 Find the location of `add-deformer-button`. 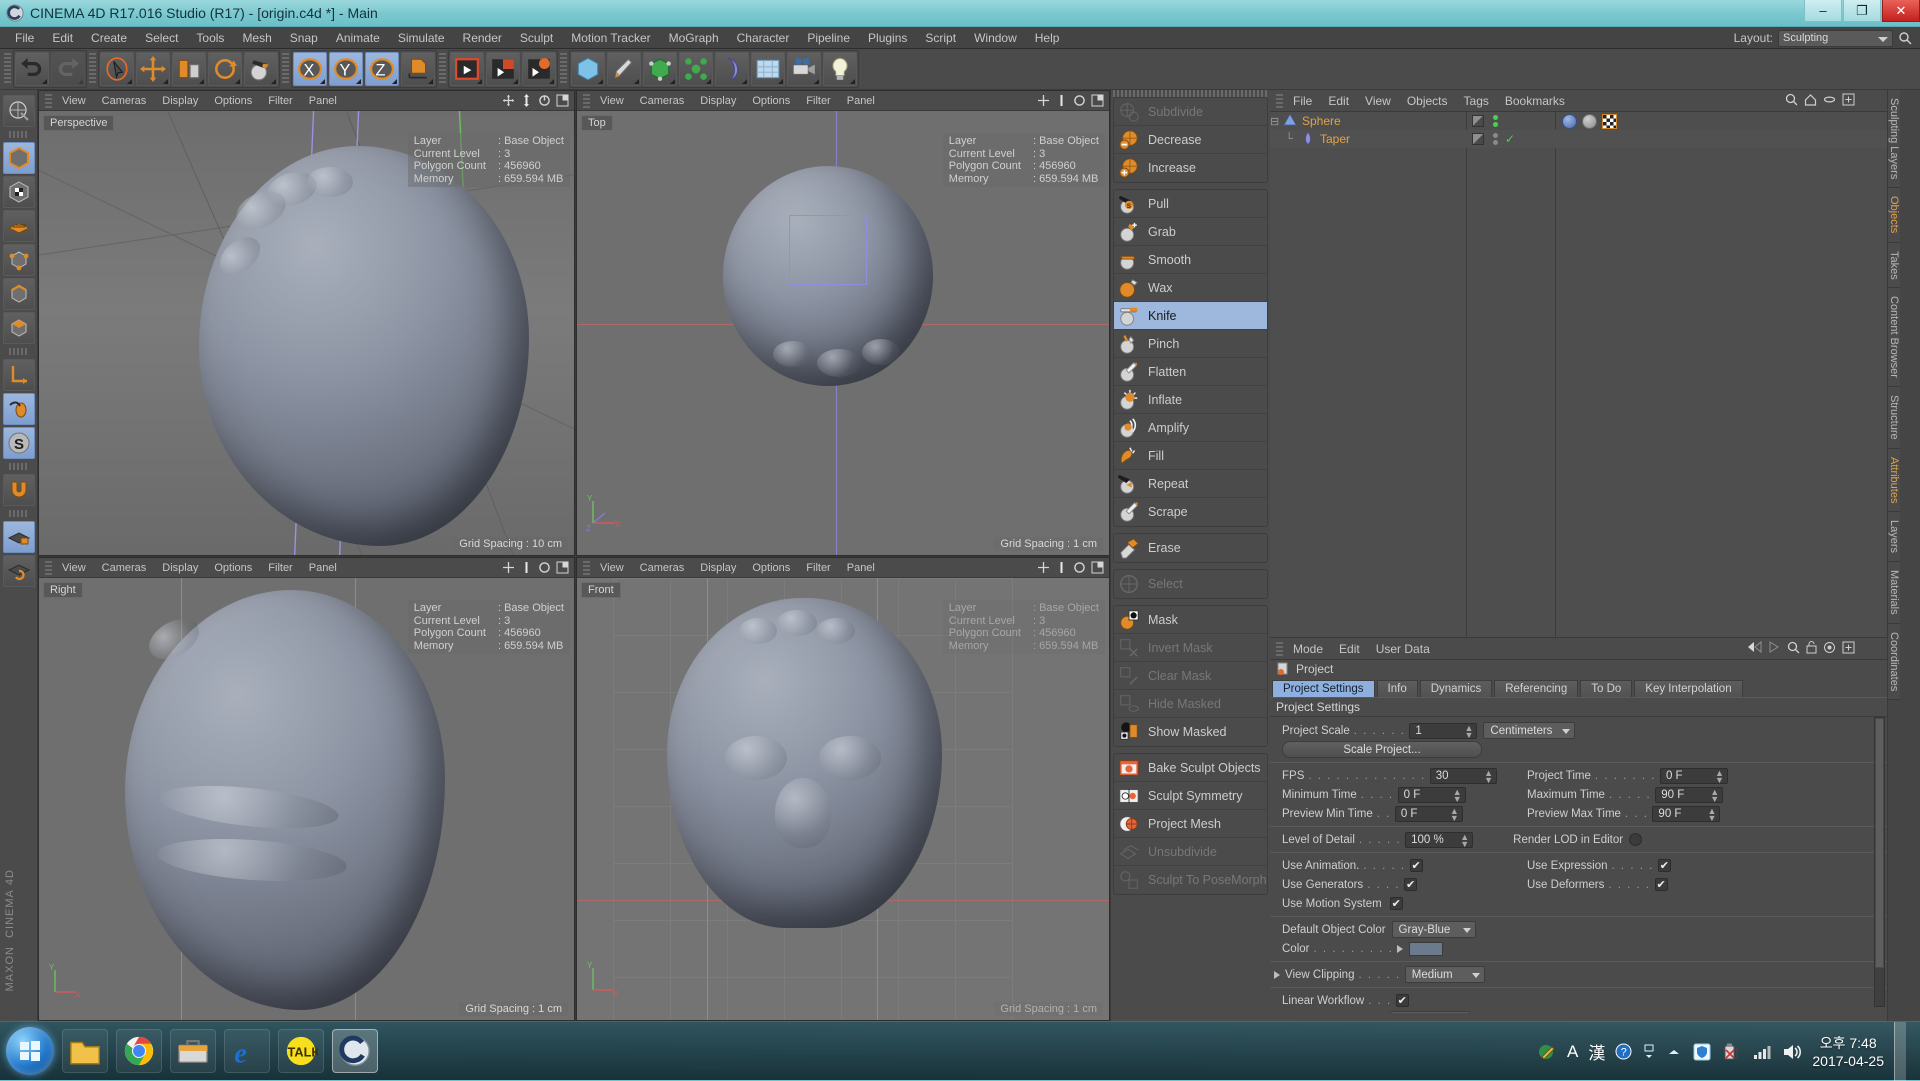

add-deformer-button is located at coordinates (732, 69).